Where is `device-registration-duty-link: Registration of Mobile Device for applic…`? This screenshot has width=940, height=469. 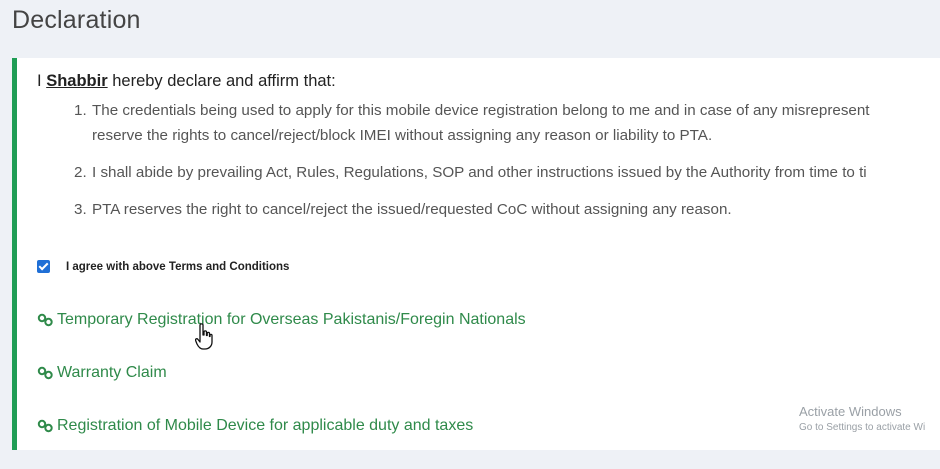 device-registration-duty-link: Registration of Mobile Device for applic… is located at coordinates (255, 426).